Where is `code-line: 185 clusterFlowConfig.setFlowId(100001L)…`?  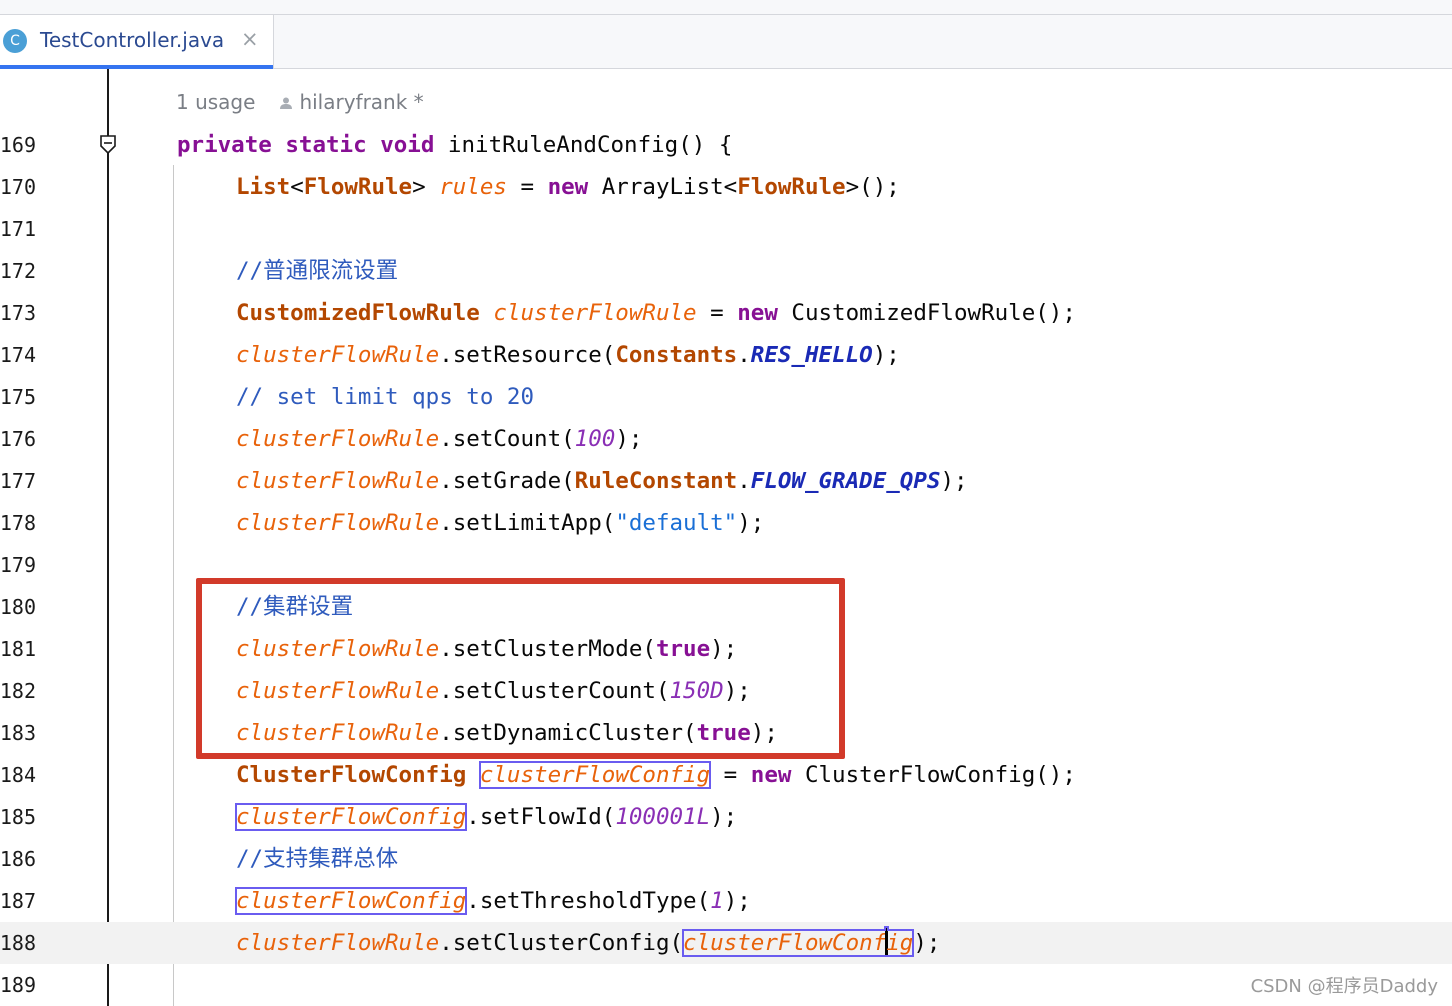 code-line: 185 clusterFlowConfig.setFlowId(100001L)… is located at coordinates (726, 817).